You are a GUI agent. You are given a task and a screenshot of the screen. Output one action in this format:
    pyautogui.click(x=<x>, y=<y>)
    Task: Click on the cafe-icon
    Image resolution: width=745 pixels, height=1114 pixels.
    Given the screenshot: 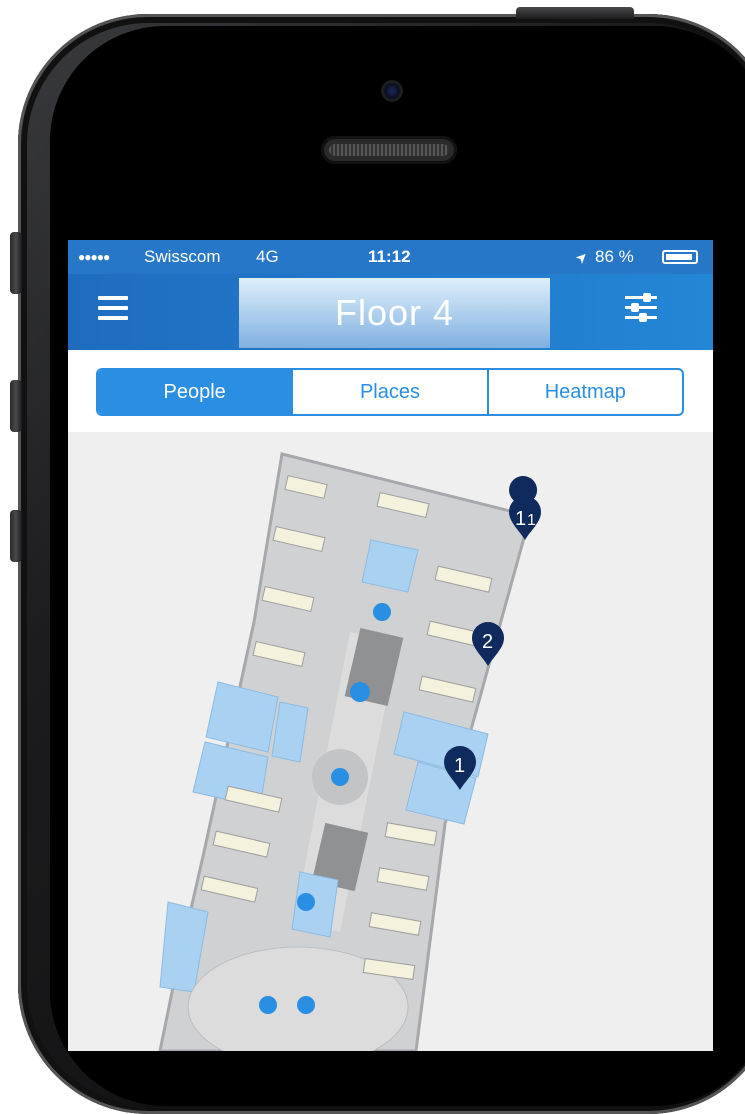 What is the action you would take?
    pyautogui.click(x=268, y=1005)
    